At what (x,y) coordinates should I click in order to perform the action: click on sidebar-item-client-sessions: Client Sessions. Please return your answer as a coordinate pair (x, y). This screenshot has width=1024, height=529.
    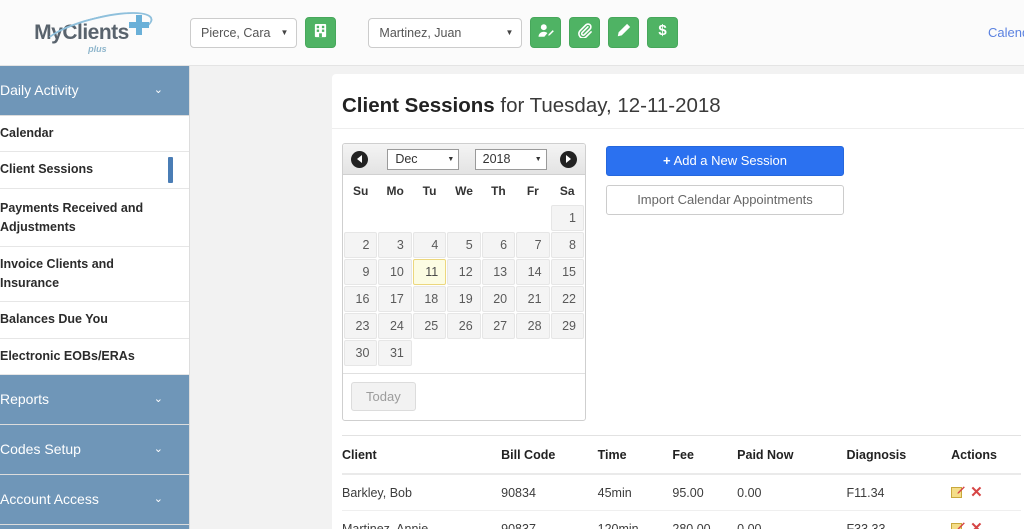
    Looking at the image, I should click on (94, 170).